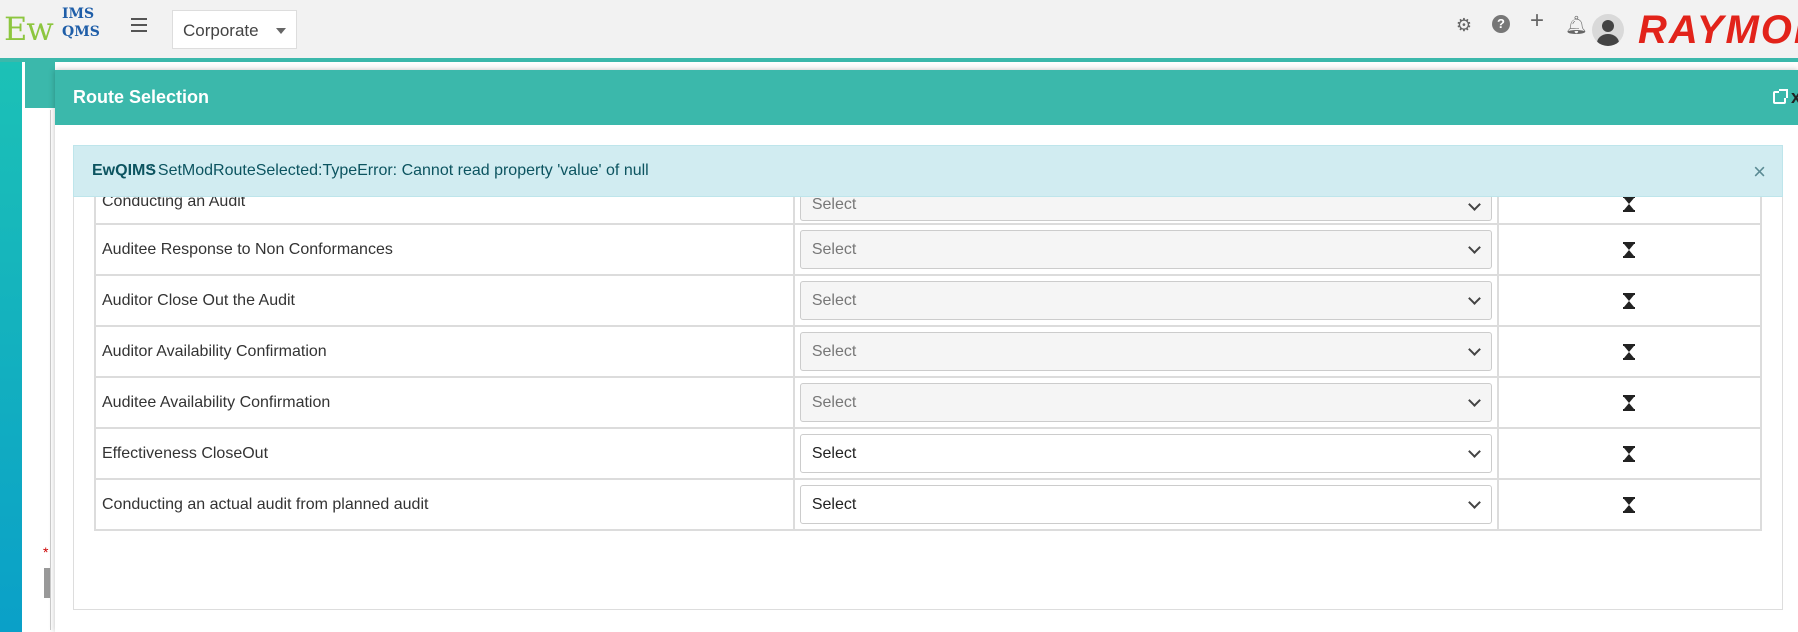 Image resolution: width=1798 pixels, height=632 pixels. What do you see at coordinates (185, 453) in the screenshot?
I see `step-name: Effectiveness CloseOut` at bounding box center [185, 453].